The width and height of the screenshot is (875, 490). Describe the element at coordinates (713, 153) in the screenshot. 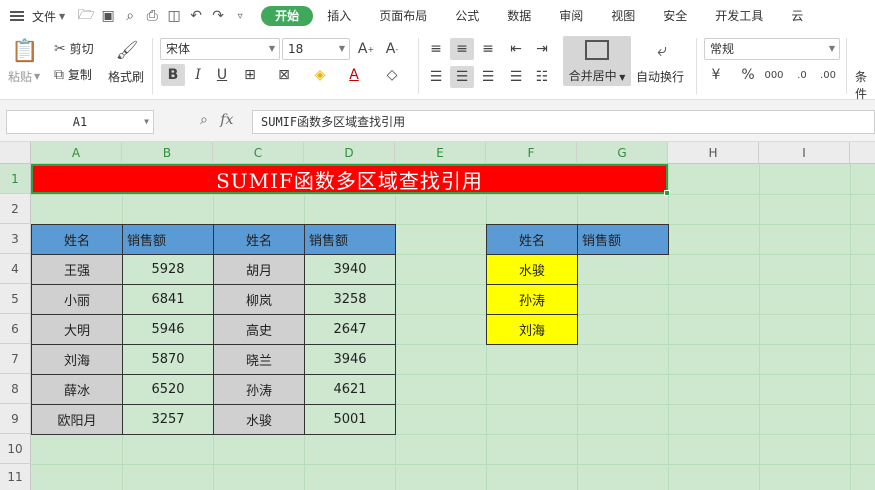

I see `column-header: H` at that location.